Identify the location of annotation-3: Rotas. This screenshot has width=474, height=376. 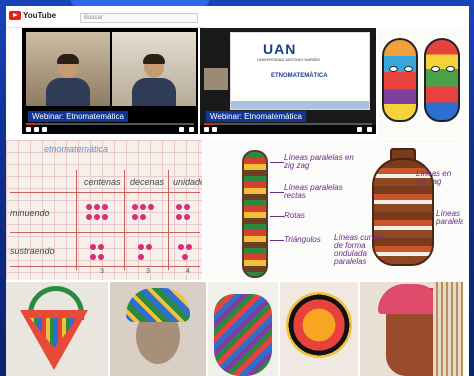
(294, 215).